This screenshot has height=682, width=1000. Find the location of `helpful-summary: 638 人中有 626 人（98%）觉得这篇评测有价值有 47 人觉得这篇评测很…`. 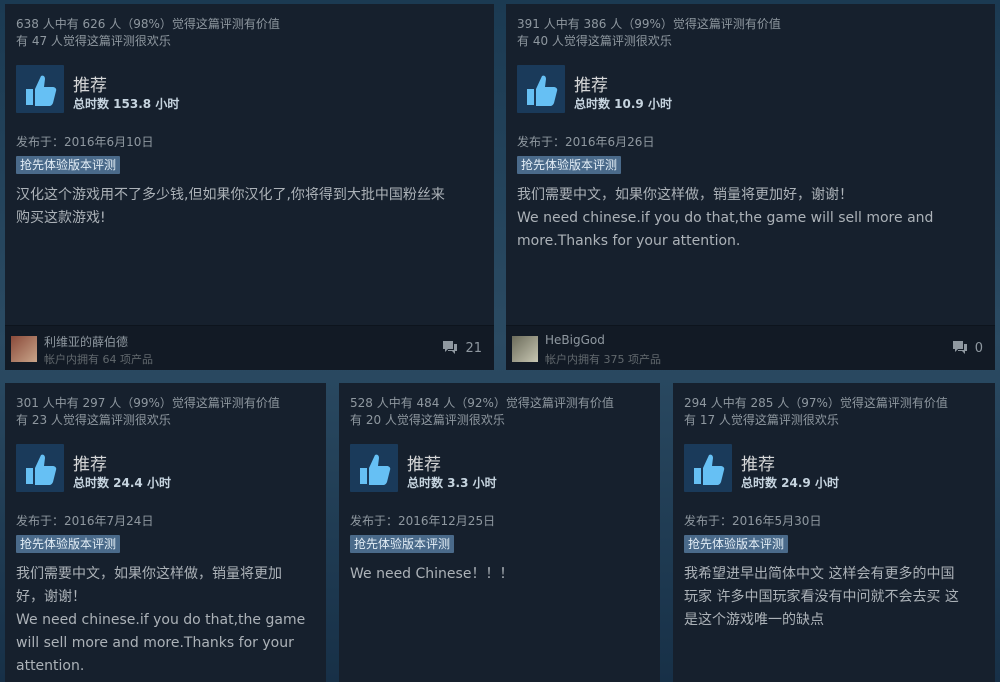

helpful-summary: 638 人中有 626 人（98%）觉得这篇评测有价值有 47 人觉得这篇评测很… is located at coordinates (148, 32).